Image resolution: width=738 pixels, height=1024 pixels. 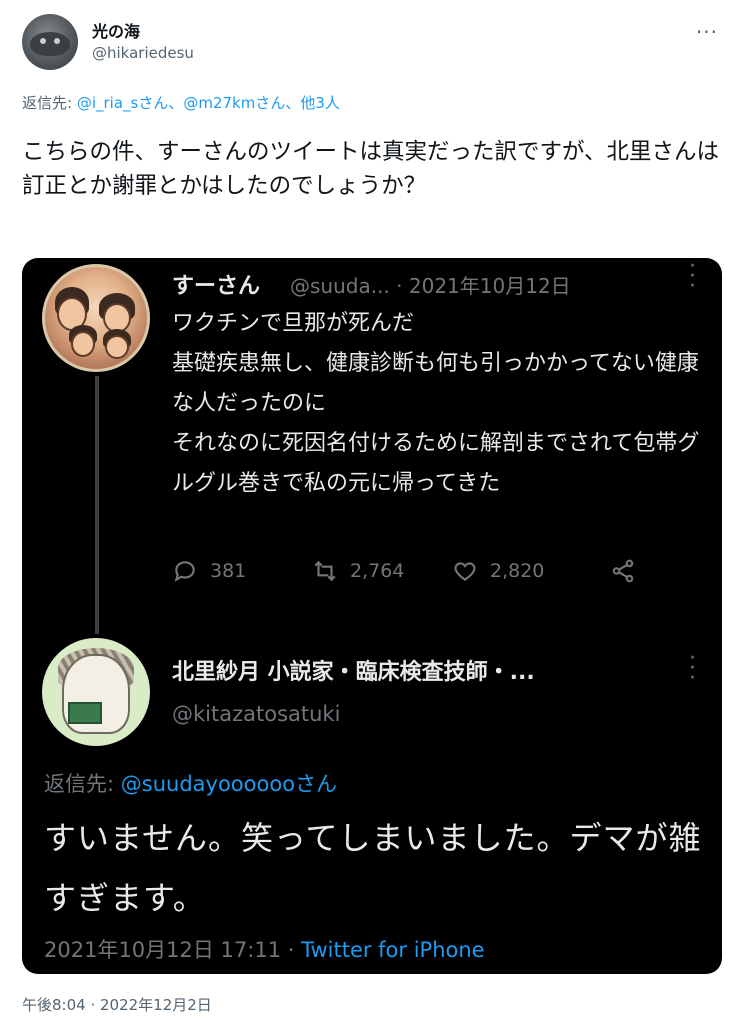 I want to click on reply-action: 381, so click(x=209, y=571).